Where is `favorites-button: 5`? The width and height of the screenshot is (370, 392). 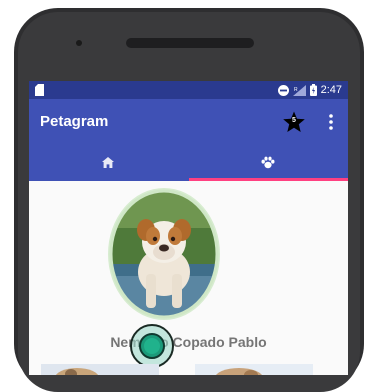 favorites-button: 5 is located at coordinates (294, 122).